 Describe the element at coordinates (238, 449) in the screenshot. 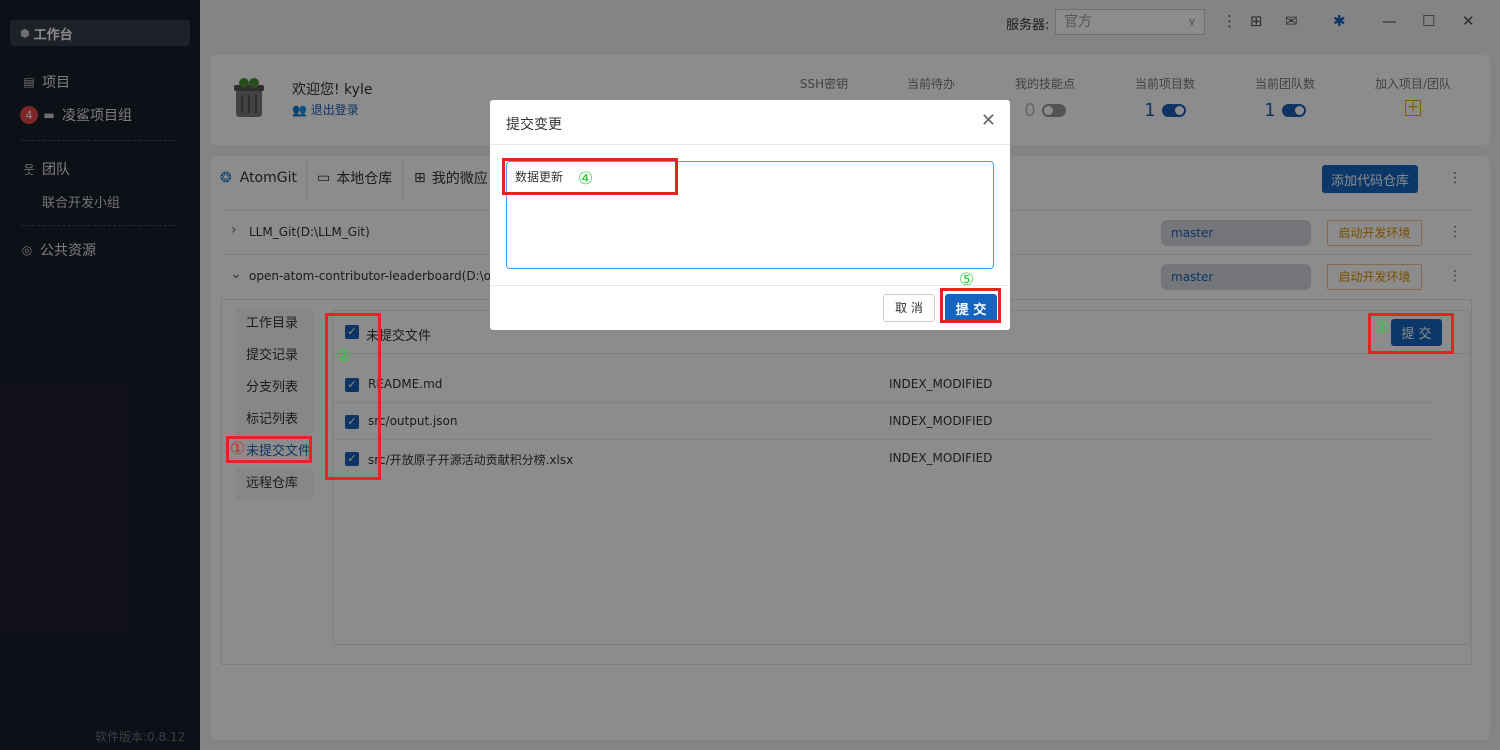

I see `annotation-number-1: ①` at that location.